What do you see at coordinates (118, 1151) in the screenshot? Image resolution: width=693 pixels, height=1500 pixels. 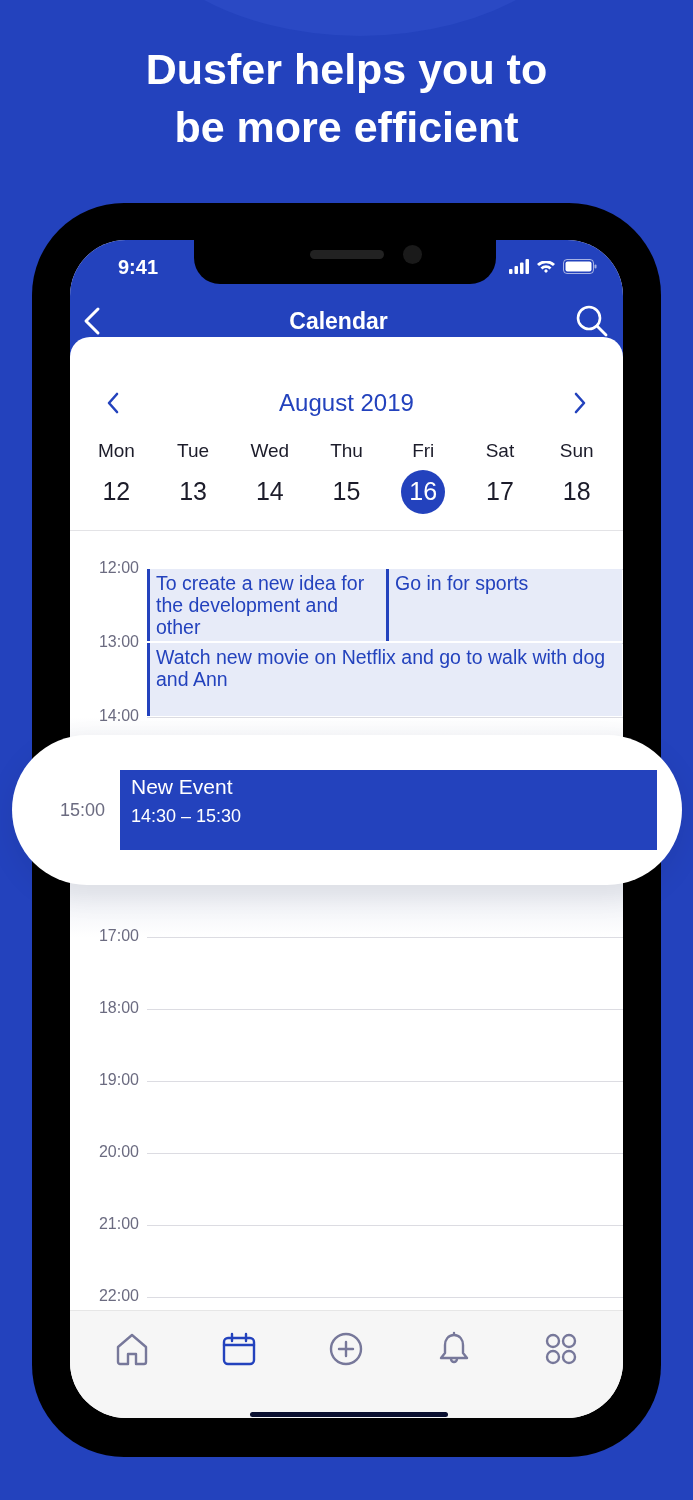 I see `hour-label: 20:00` at bounding box center [118, 1151].